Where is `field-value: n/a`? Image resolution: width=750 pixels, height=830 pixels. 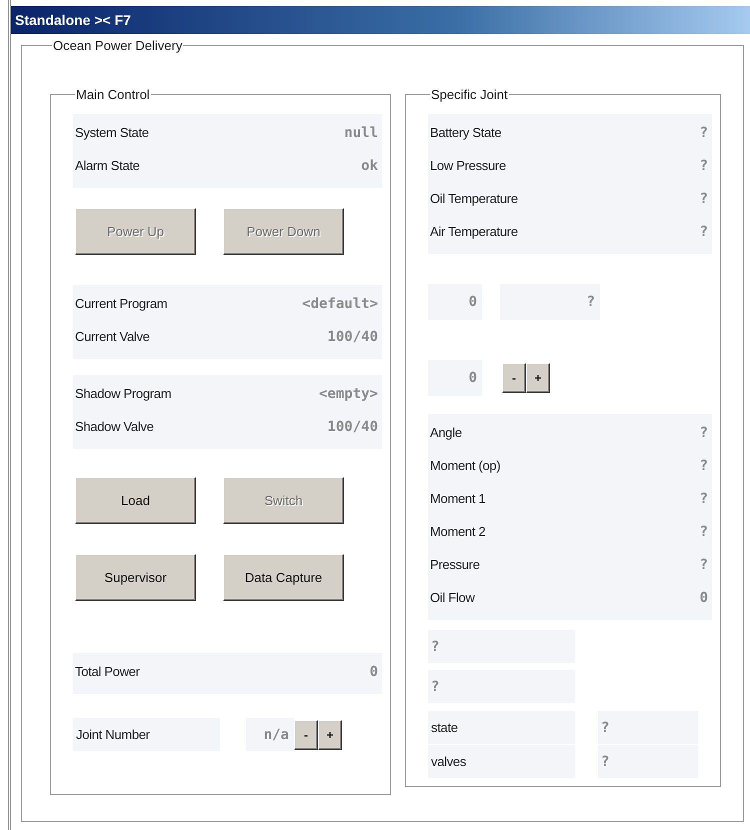
field-value: n/a is located at coordinates (276, 734).